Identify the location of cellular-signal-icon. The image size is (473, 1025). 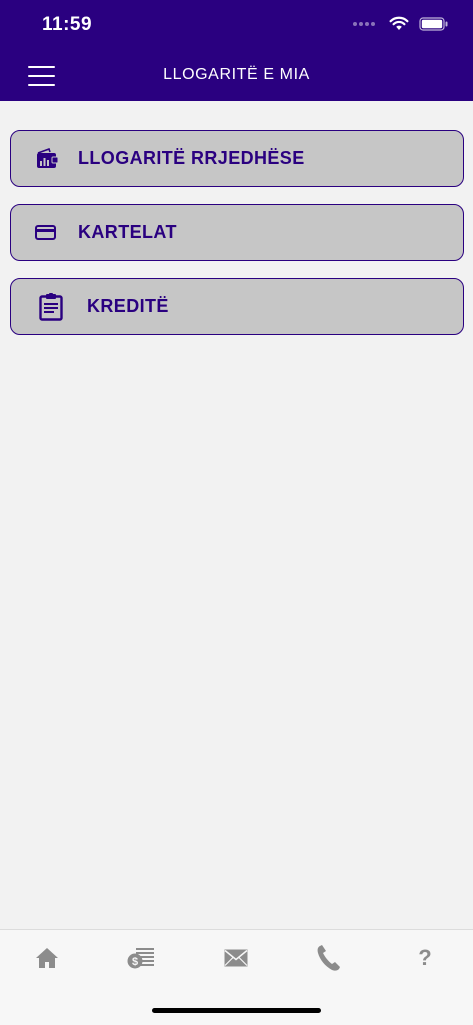
(364, 23).